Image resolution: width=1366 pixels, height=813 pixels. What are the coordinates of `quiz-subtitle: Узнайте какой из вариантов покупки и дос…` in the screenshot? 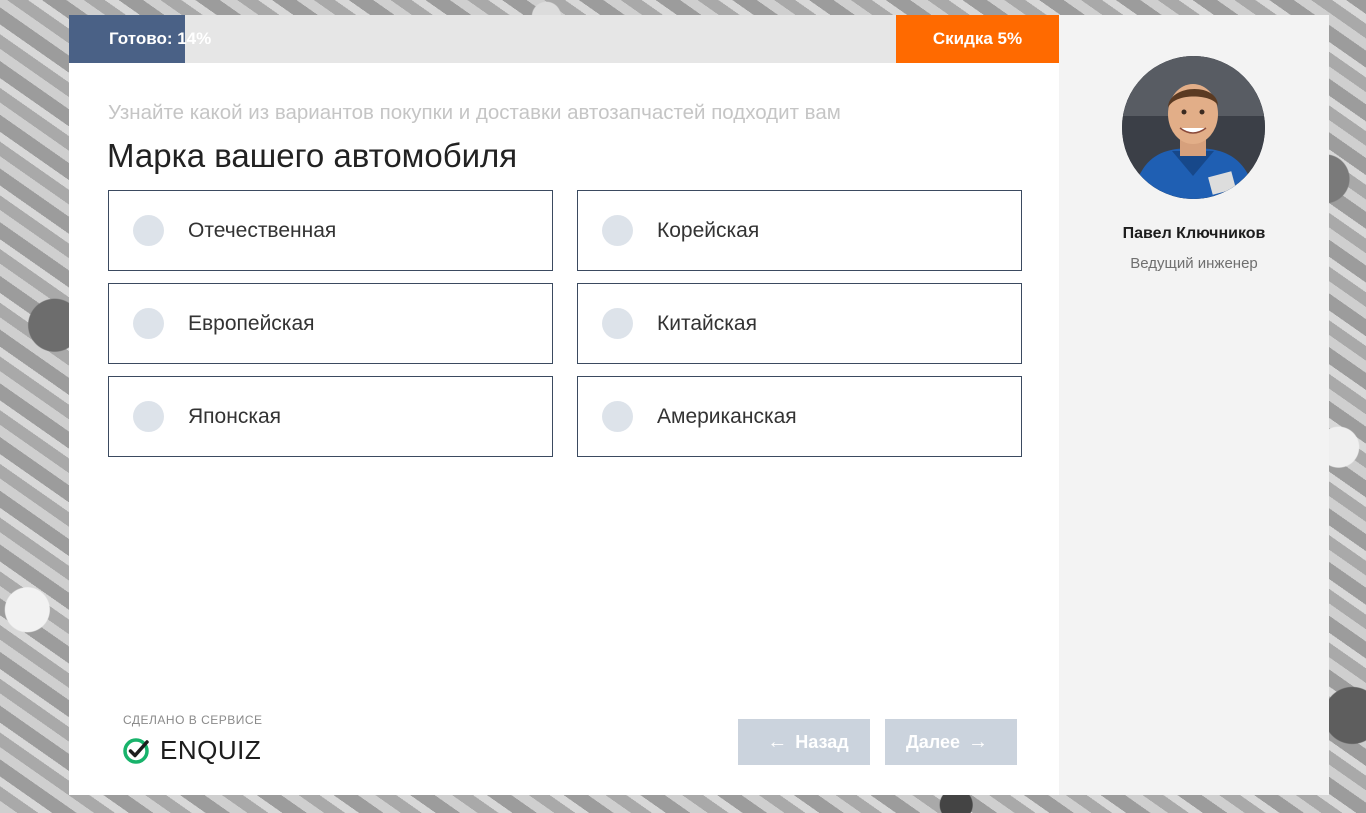 It's located at (474, 112).